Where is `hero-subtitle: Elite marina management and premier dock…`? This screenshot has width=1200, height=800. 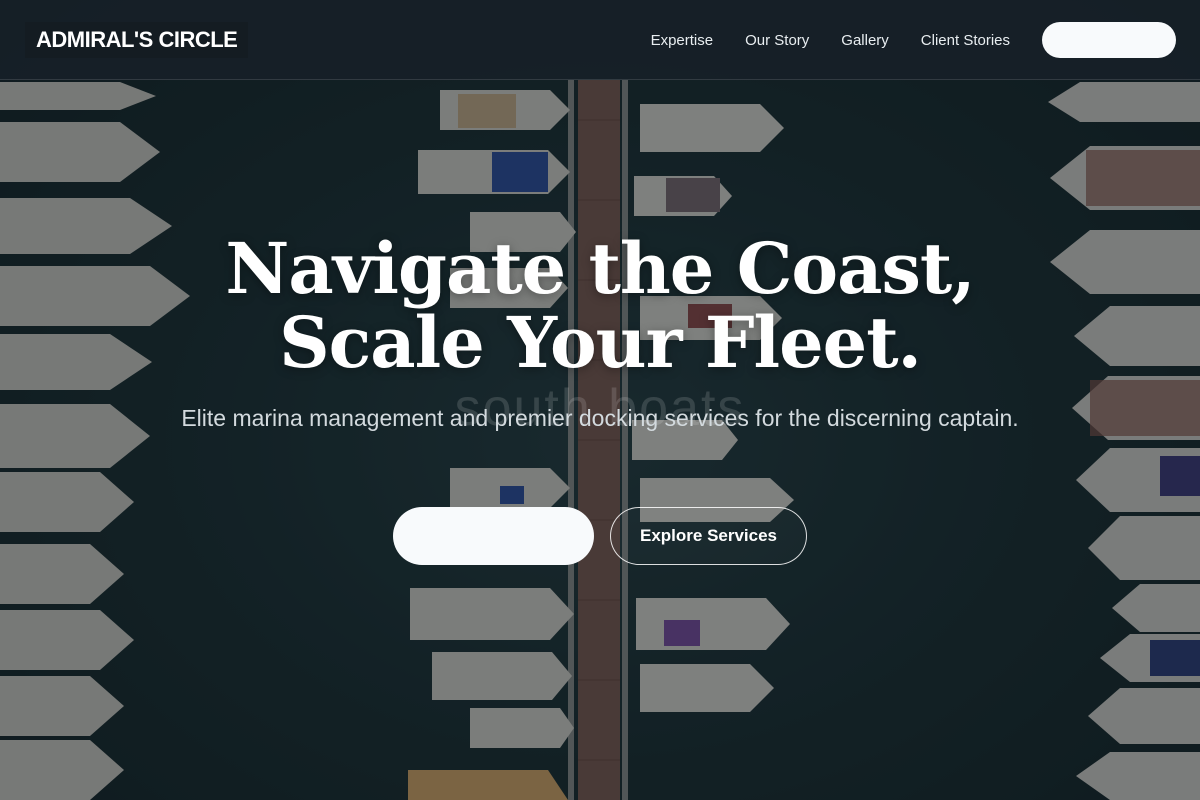
hero-subtitle: Elite marina management and premier dock… is located at coordinates (600, 418).